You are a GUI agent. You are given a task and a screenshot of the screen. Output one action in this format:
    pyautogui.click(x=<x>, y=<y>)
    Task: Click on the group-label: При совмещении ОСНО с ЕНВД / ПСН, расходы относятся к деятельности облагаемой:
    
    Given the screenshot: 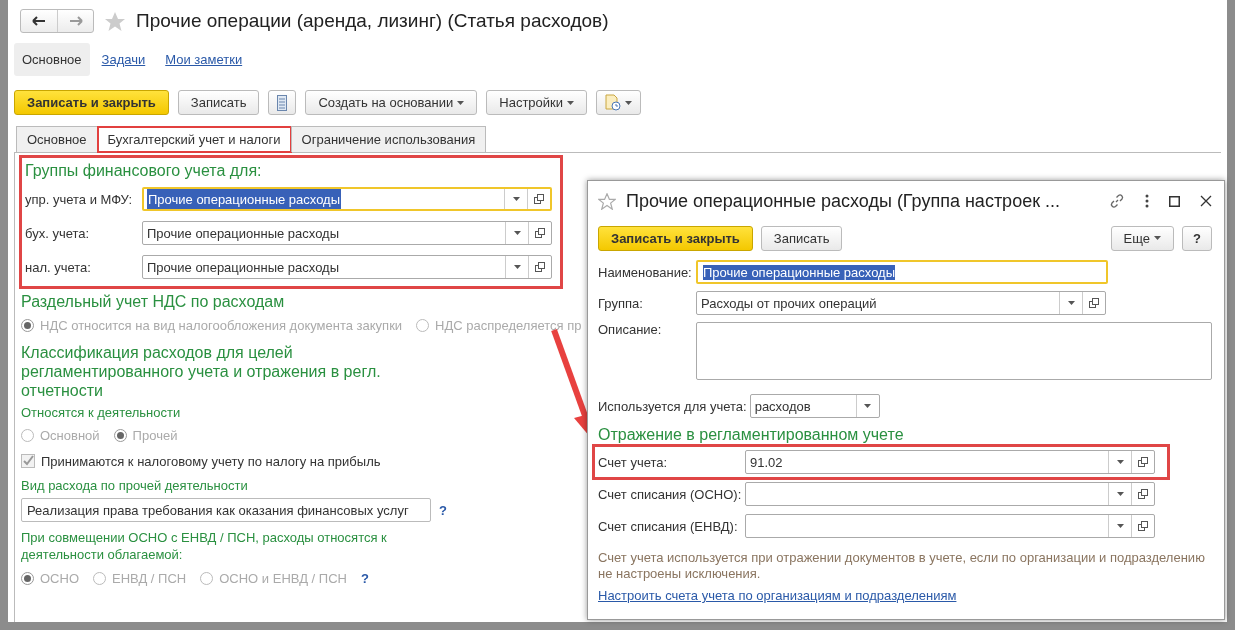 What is the action you would take?
    pyautogui.click(x=204, y=546)
    